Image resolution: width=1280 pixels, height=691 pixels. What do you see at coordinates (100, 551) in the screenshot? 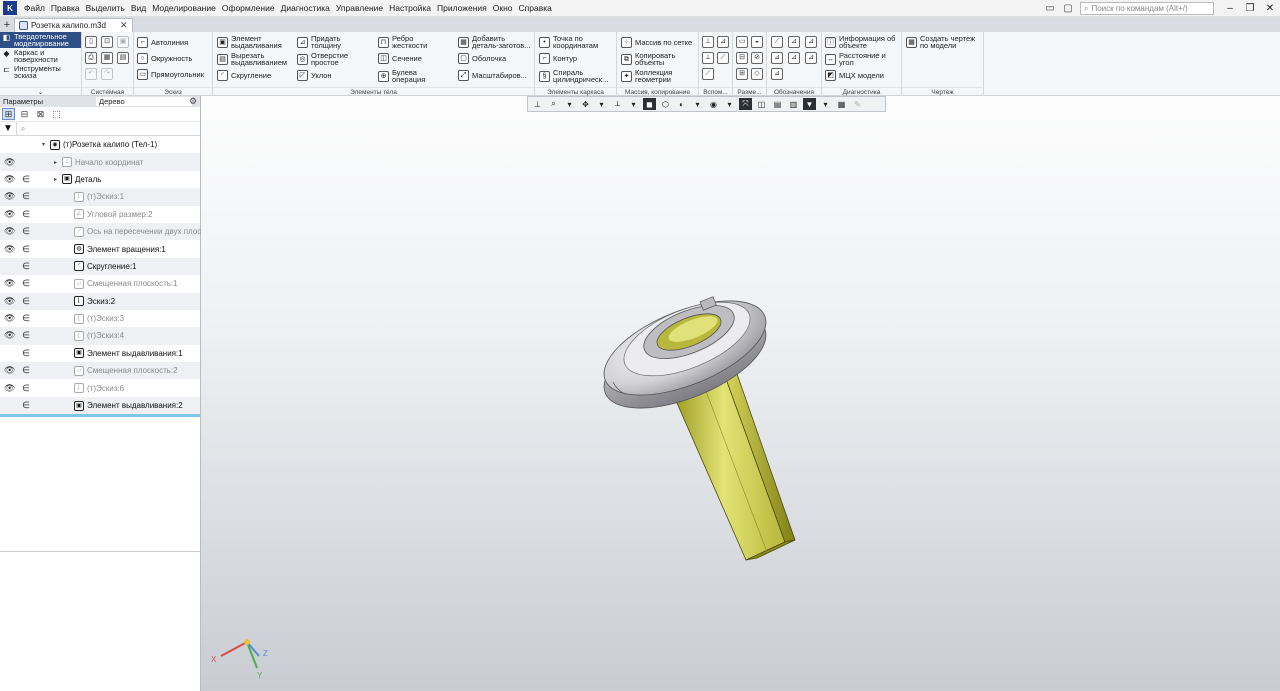
I see `panel-splitter` at bounding box center [100, 551].